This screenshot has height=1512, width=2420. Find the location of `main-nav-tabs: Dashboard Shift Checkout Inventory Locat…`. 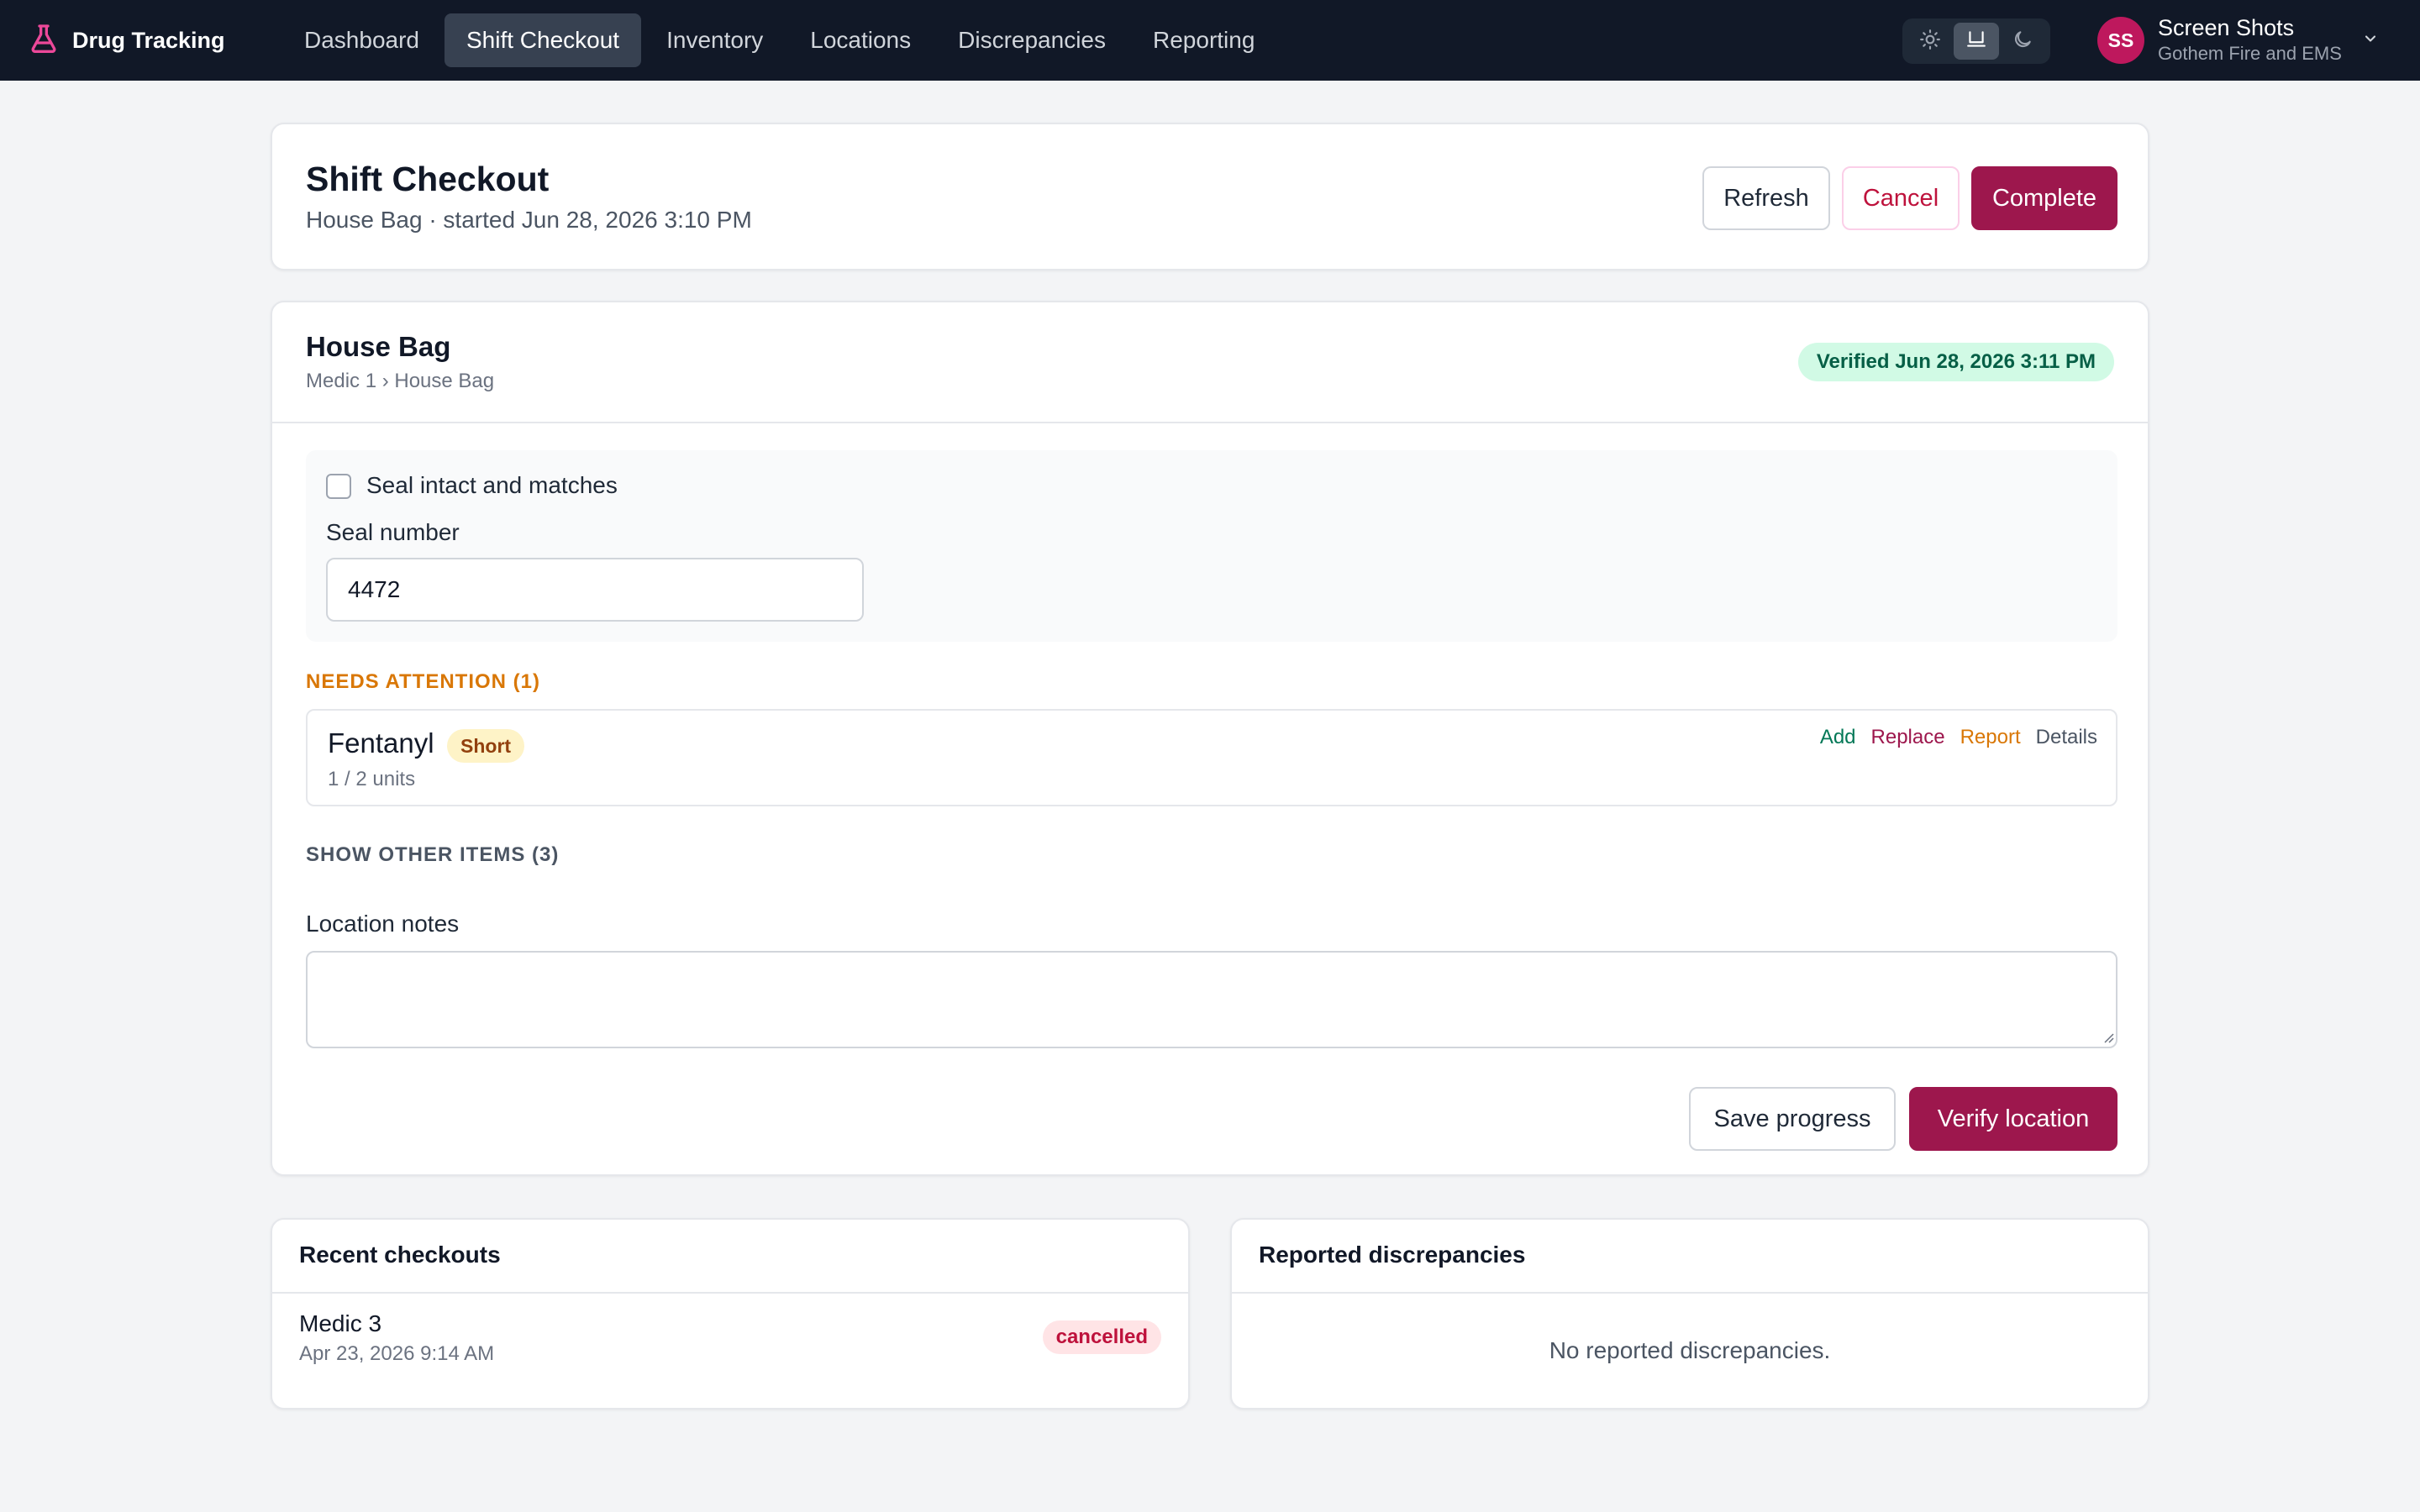

main-nav-tabs: Dashboard Shift Checkout Inventory Locat… is located at coordinates (781, 40).